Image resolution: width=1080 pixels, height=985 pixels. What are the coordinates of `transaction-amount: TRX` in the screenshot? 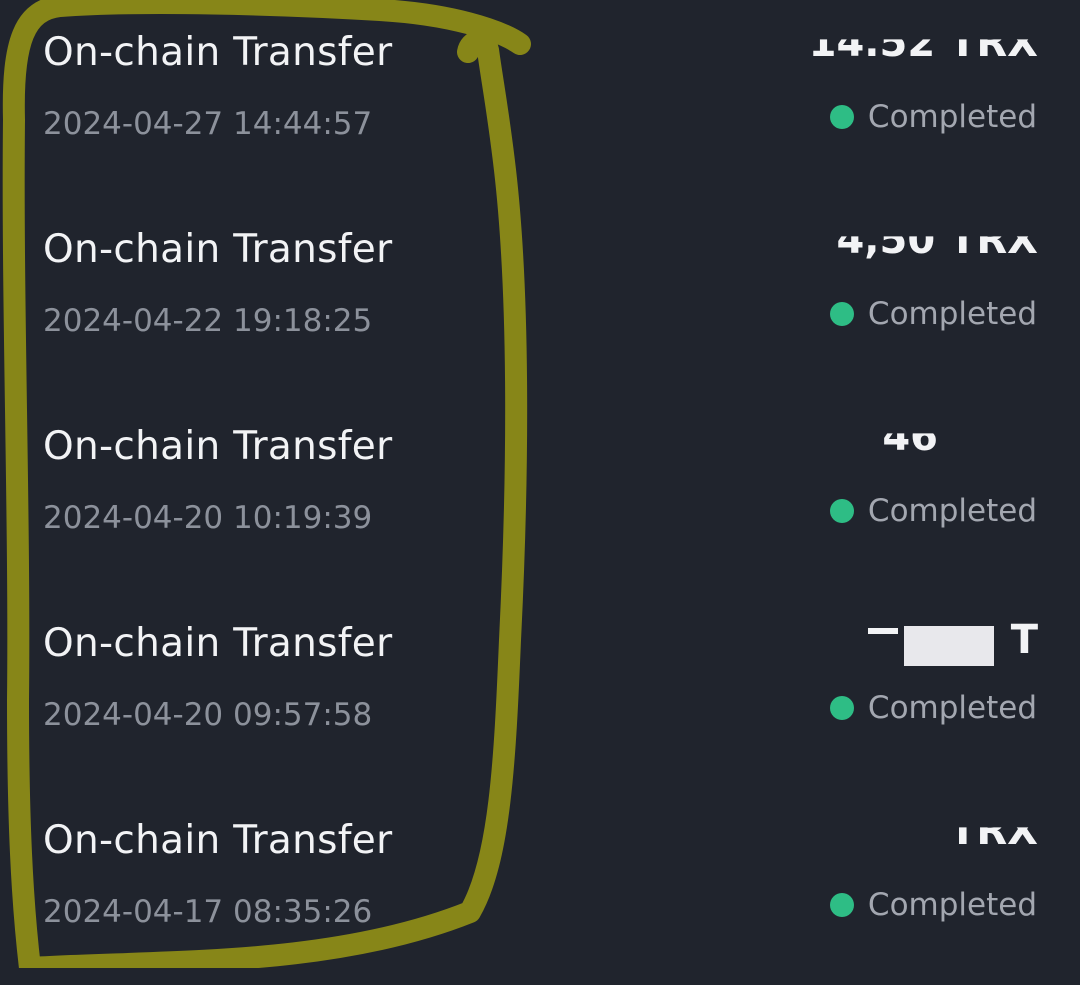 It's located at (993, 831).